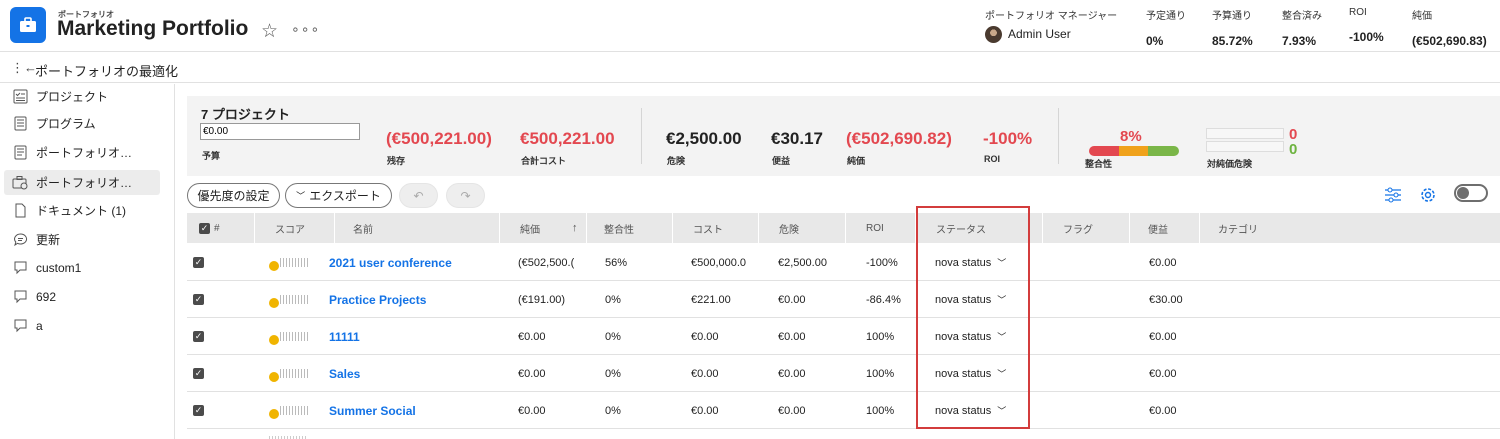  Describe the element at coordinates (1166, 27) in the screenshot. I see `metric-on-schedule: 予定通り 0%` at that location.